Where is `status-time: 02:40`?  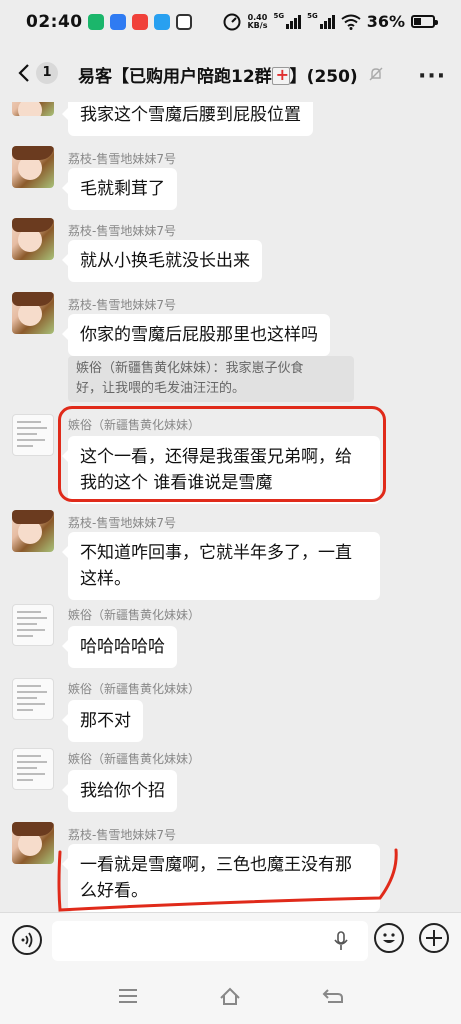 status-time: 02:40 is located at coordinates (54, 22).